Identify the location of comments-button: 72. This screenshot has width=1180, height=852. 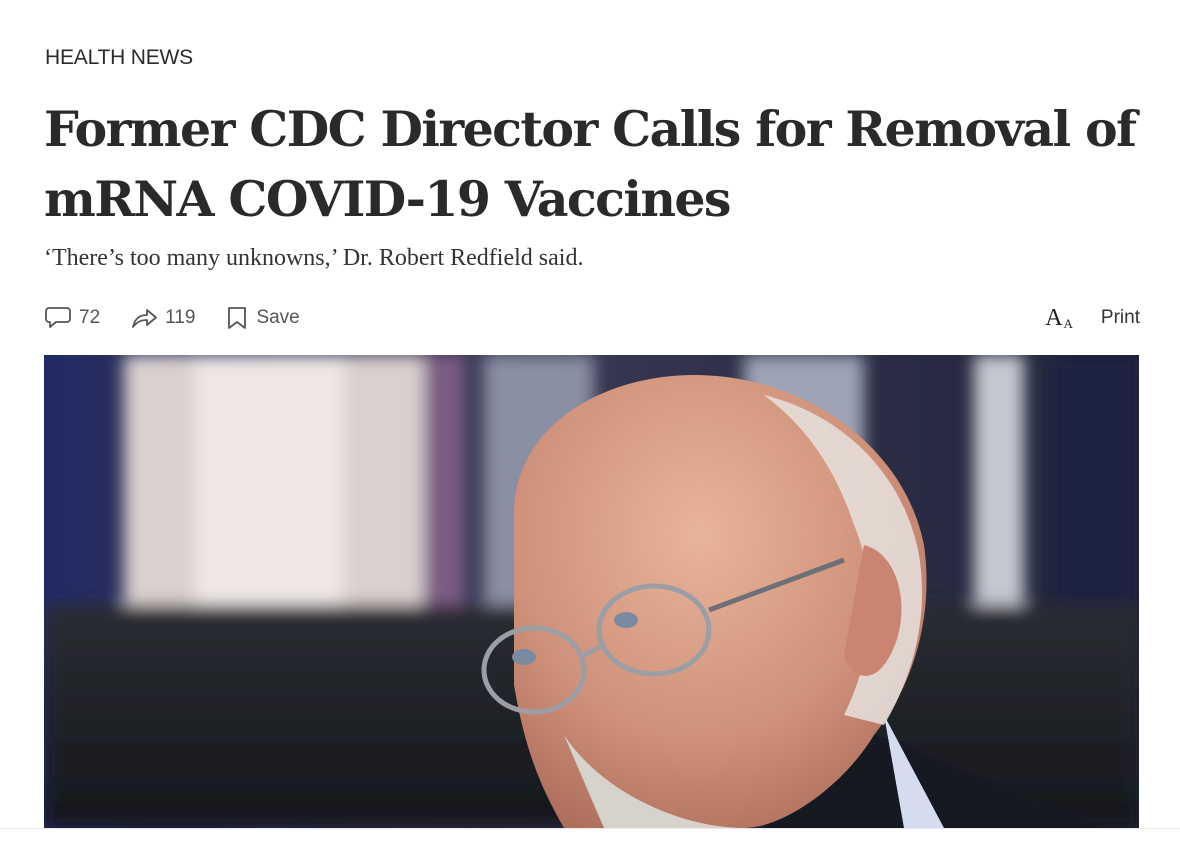
(72, 318).